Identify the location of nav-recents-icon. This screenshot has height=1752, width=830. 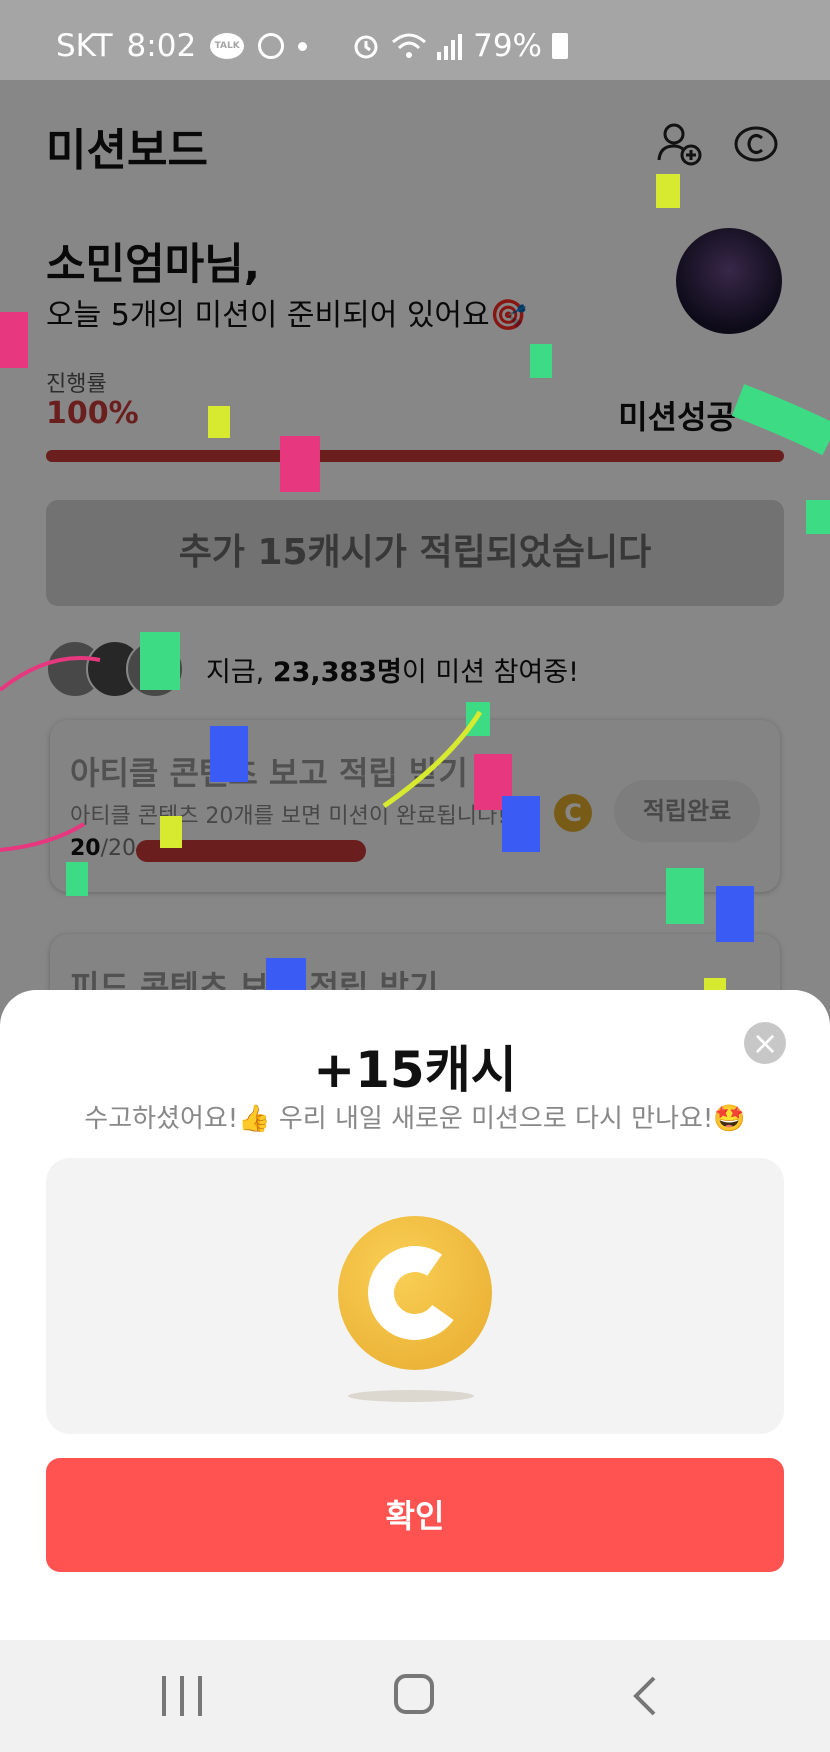
(182, 1696).